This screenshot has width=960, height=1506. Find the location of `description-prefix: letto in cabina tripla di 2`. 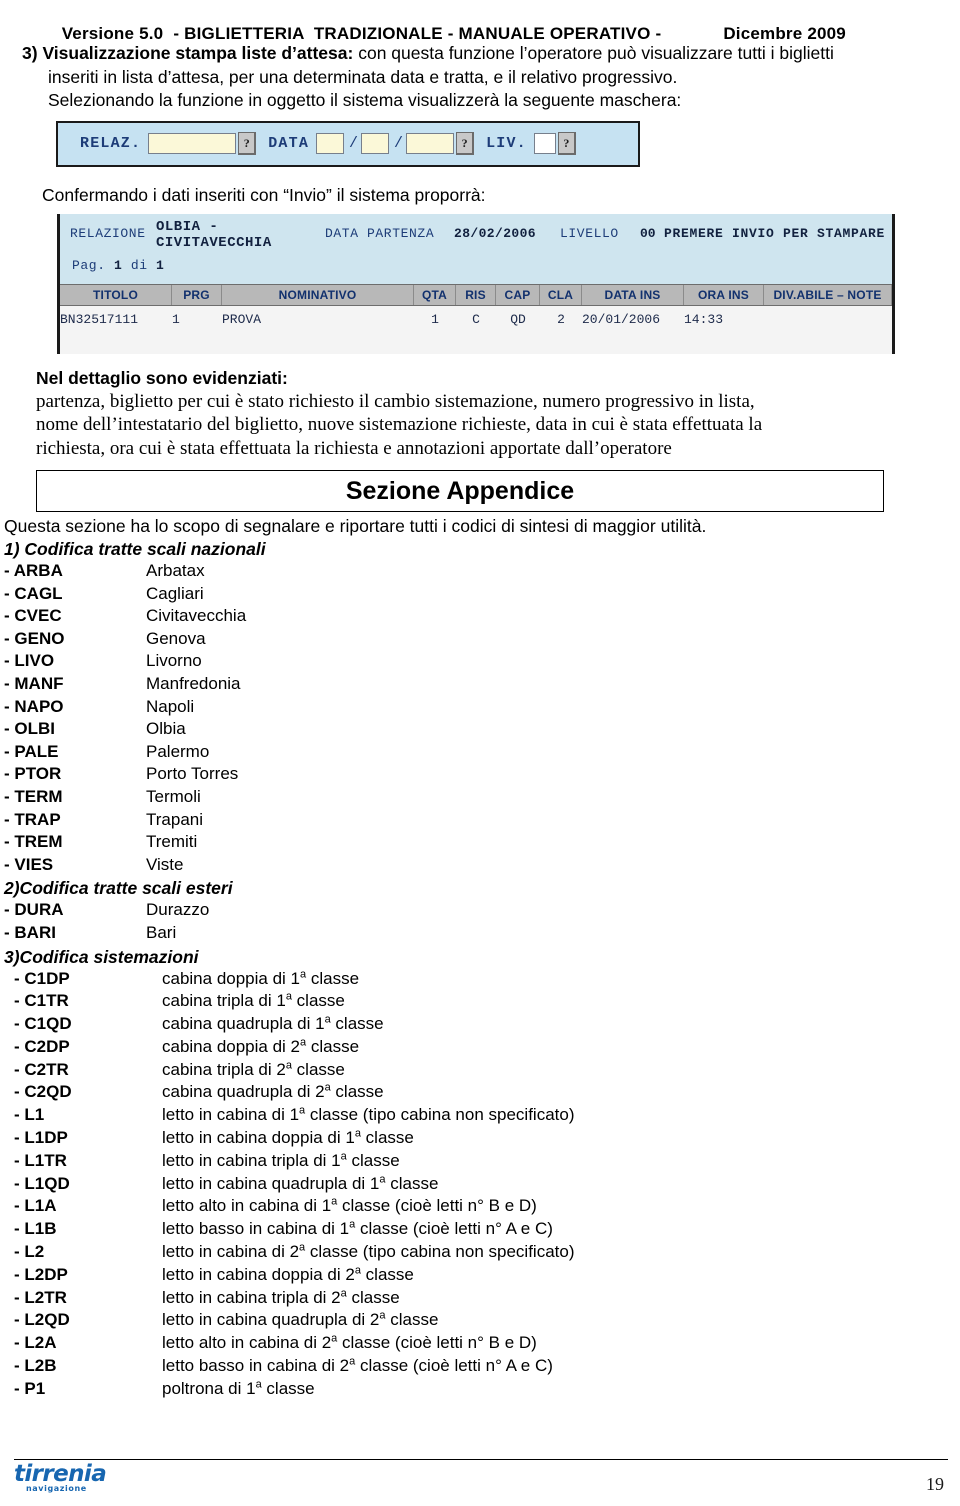

description-prefix: letto in cabina tripla di 2 is located at coordinates (251, 1297).